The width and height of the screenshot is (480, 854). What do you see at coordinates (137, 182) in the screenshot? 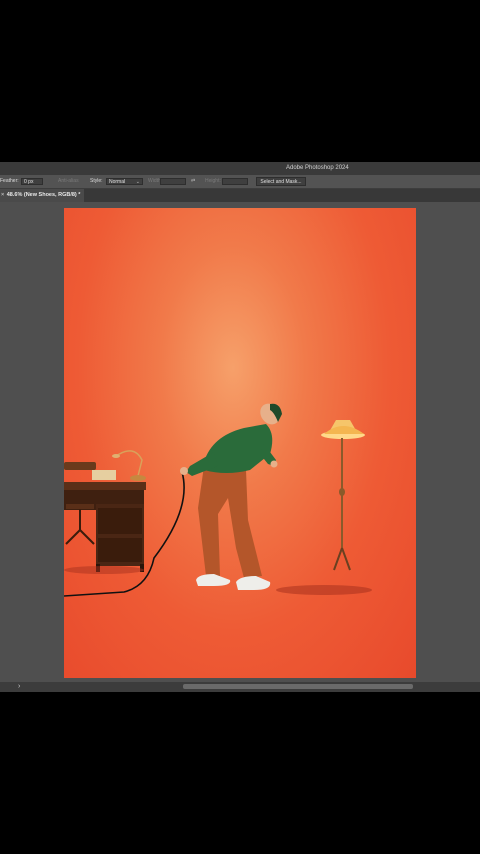
I see `chevron-down-icon: ⌄` at bounding box center [137, 182].